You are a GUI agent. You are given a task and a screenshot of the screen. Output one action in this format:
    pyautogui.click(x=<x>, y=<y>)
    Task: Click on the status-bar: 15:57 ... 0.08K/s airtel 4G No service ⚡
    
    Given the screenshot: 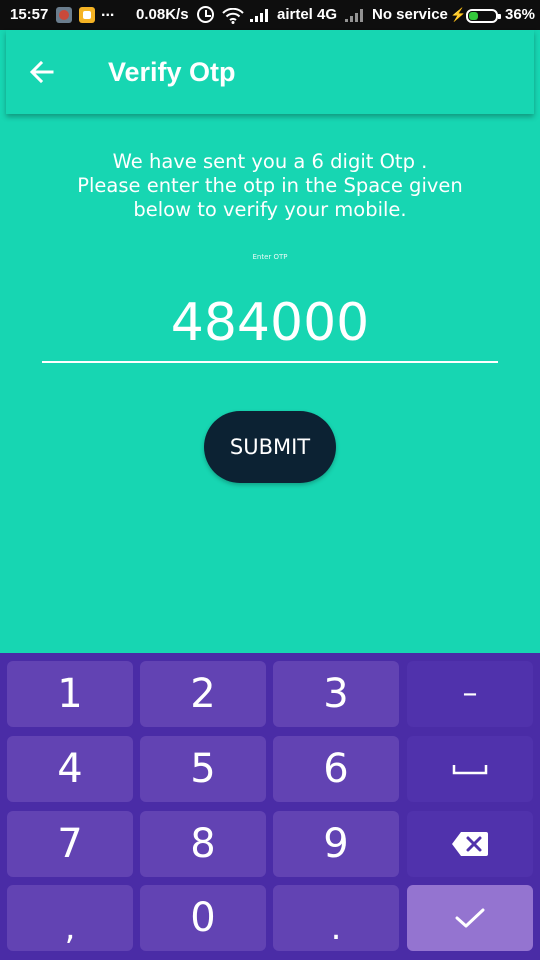 What is the action you would take?
    pyautogui.click(x=270, y=15)
    